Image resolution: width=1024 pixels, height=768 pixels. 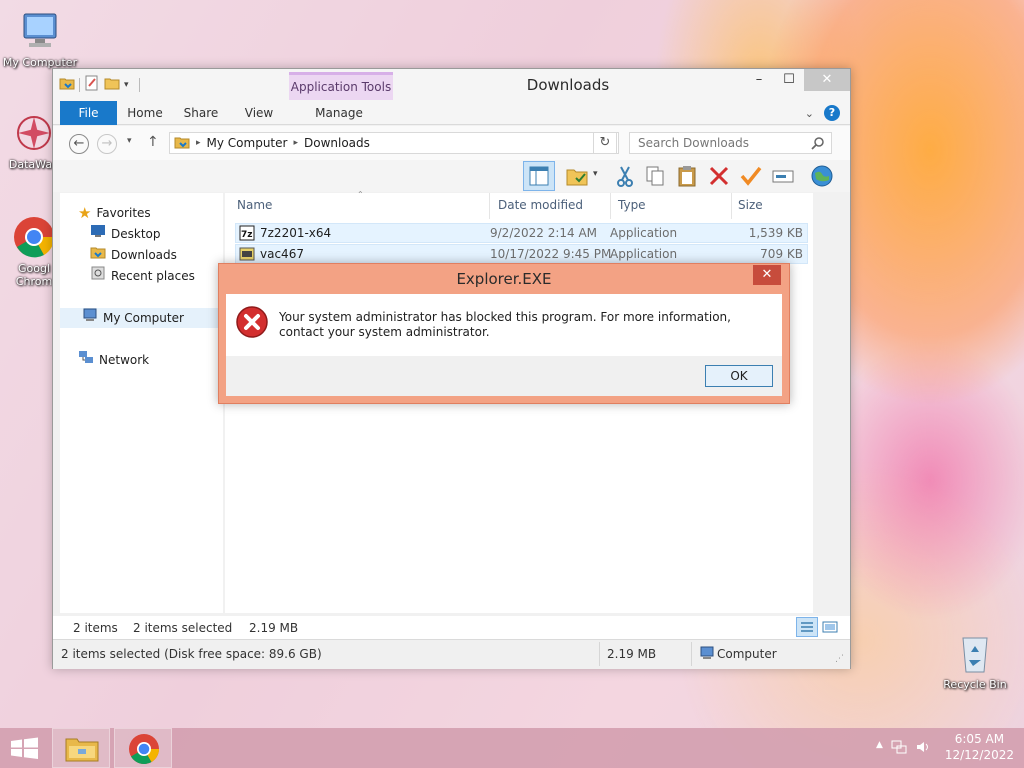 I want to click on volume-icon, so click(x=923, y=748).